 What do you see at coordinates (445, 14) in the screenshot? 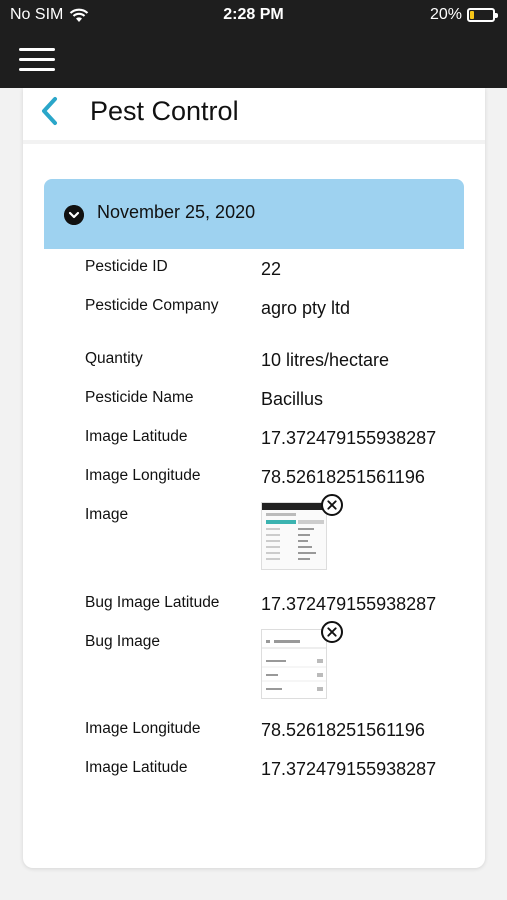
I see `battery-percent: 20%` at bounding box center [445, 14].